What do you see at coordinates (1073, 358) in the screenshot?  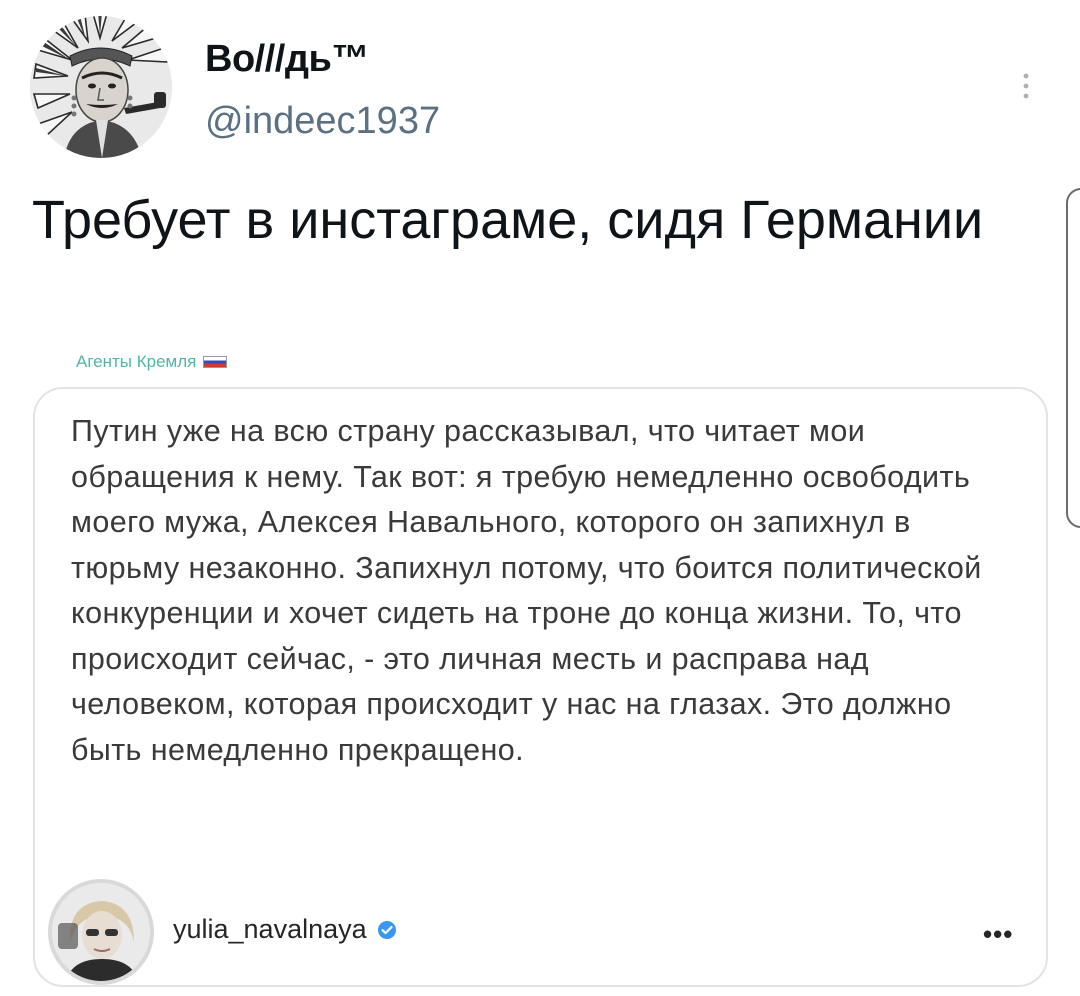 I see `scroll-edge-indicator` at bounding box center [1073, 358].